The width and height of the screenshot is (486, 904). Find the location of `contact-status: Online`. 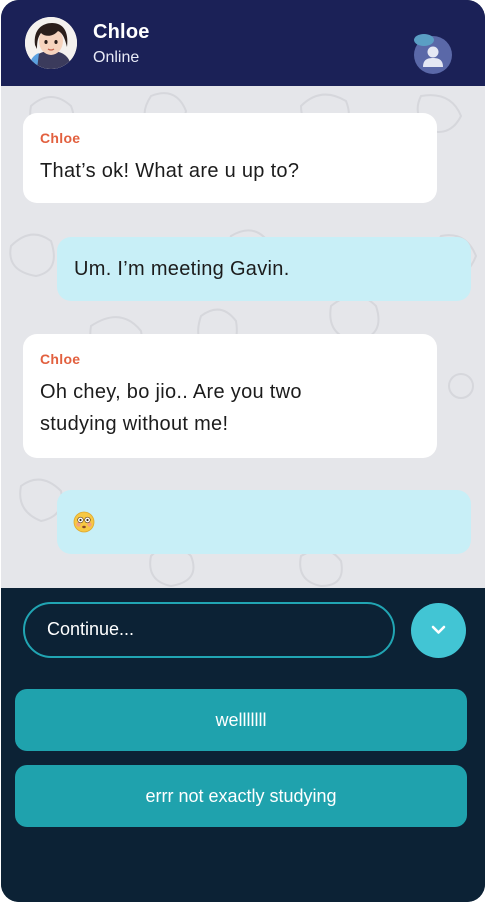

contact-status: Online is located at coordinates (116, 57).